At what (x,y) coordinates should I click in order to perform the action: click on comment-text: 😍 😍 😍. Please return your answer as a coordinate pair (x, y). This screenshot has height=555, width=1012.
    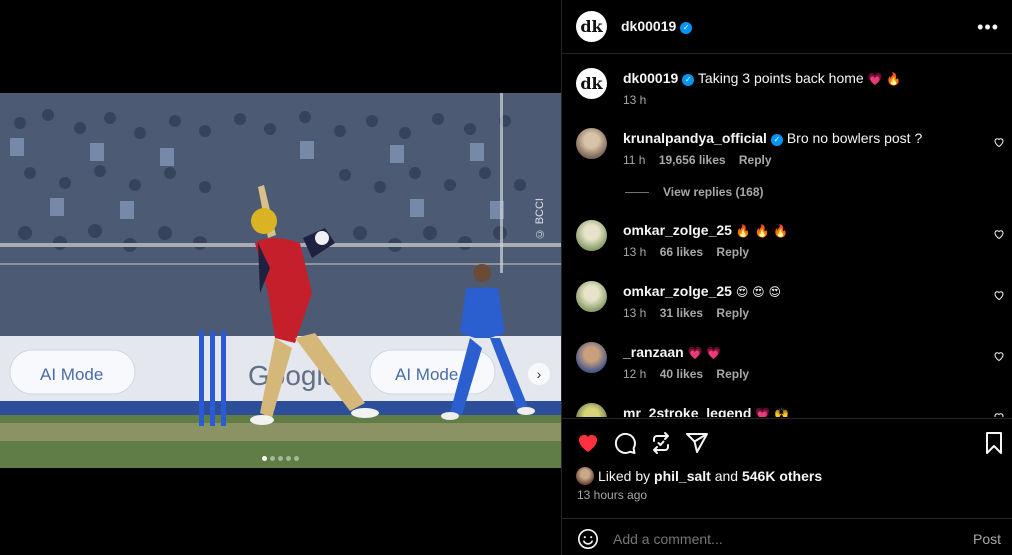
    Looking at the image, I should click on (758, 292).